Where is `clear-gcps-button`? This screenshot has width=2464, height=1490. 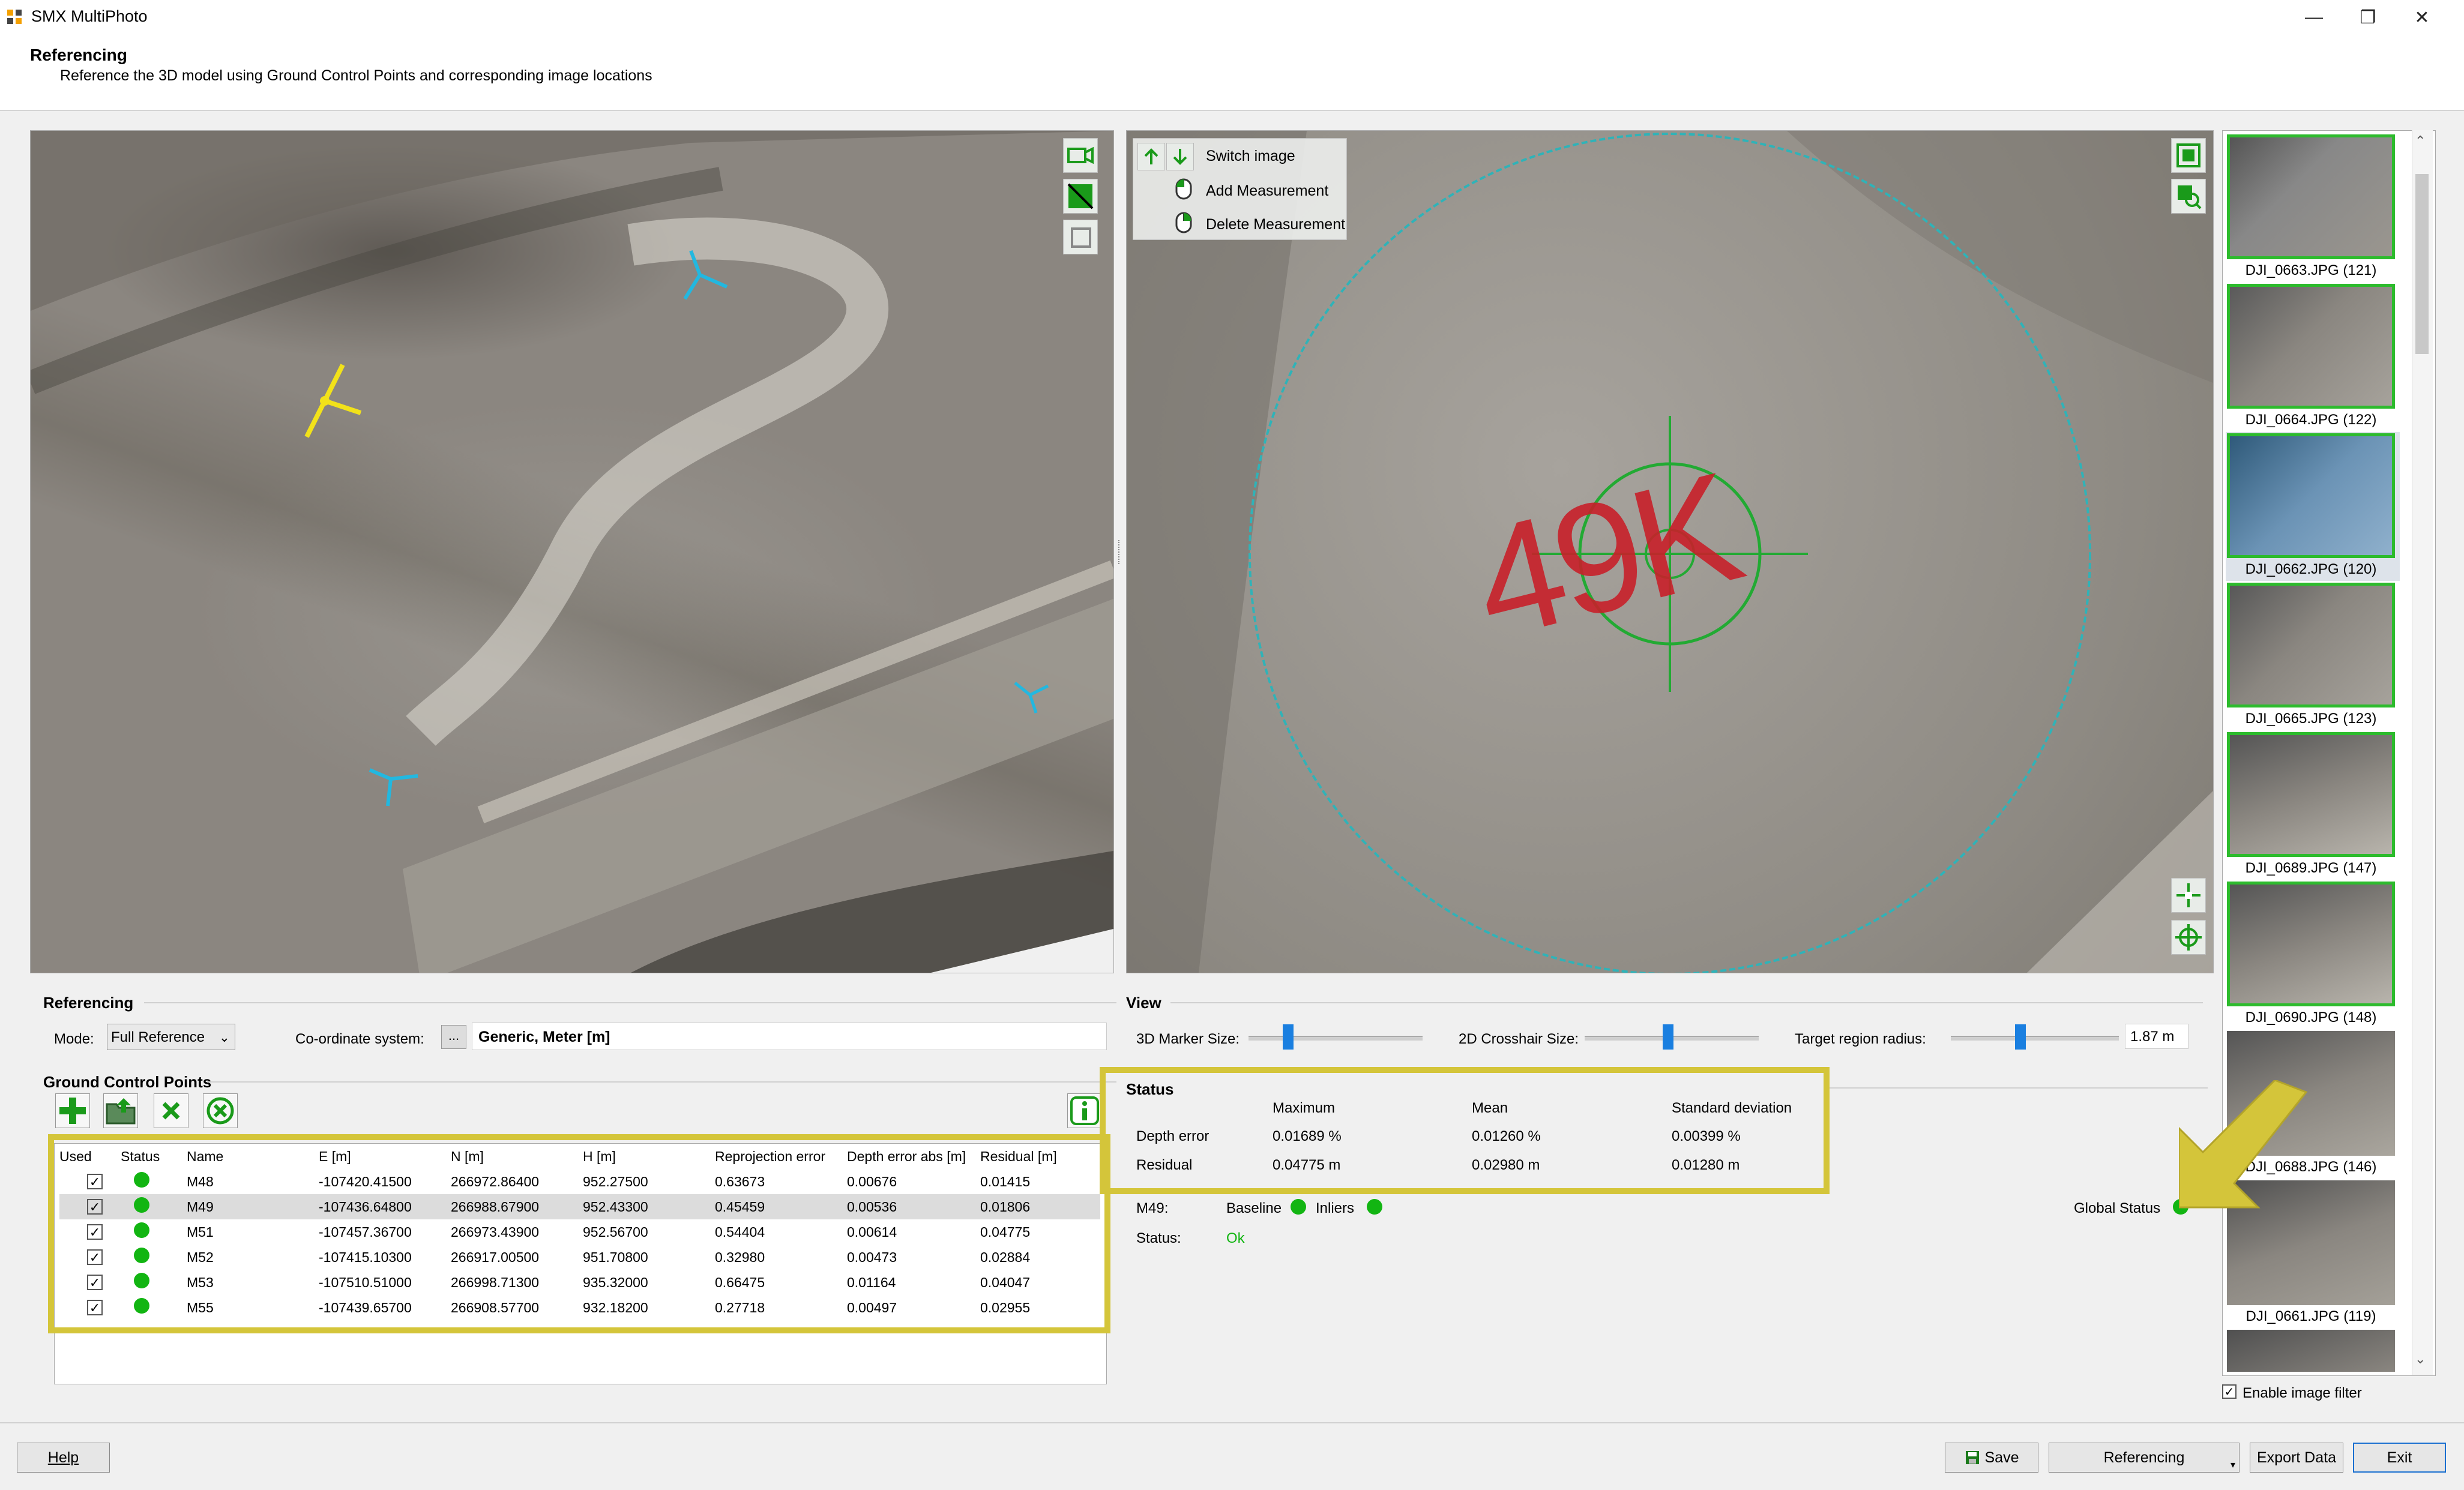
clear-gcps-button is located at coordinates (220, 1110).